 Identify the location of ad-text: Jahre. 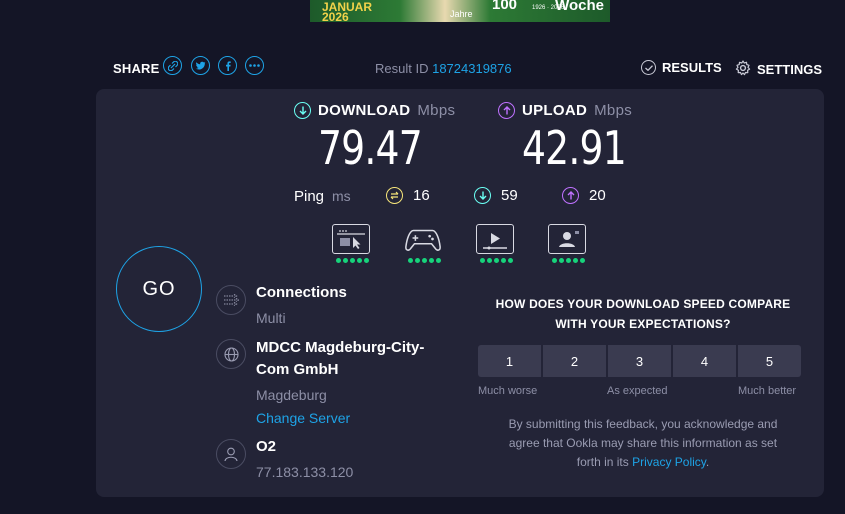
(461, 14).